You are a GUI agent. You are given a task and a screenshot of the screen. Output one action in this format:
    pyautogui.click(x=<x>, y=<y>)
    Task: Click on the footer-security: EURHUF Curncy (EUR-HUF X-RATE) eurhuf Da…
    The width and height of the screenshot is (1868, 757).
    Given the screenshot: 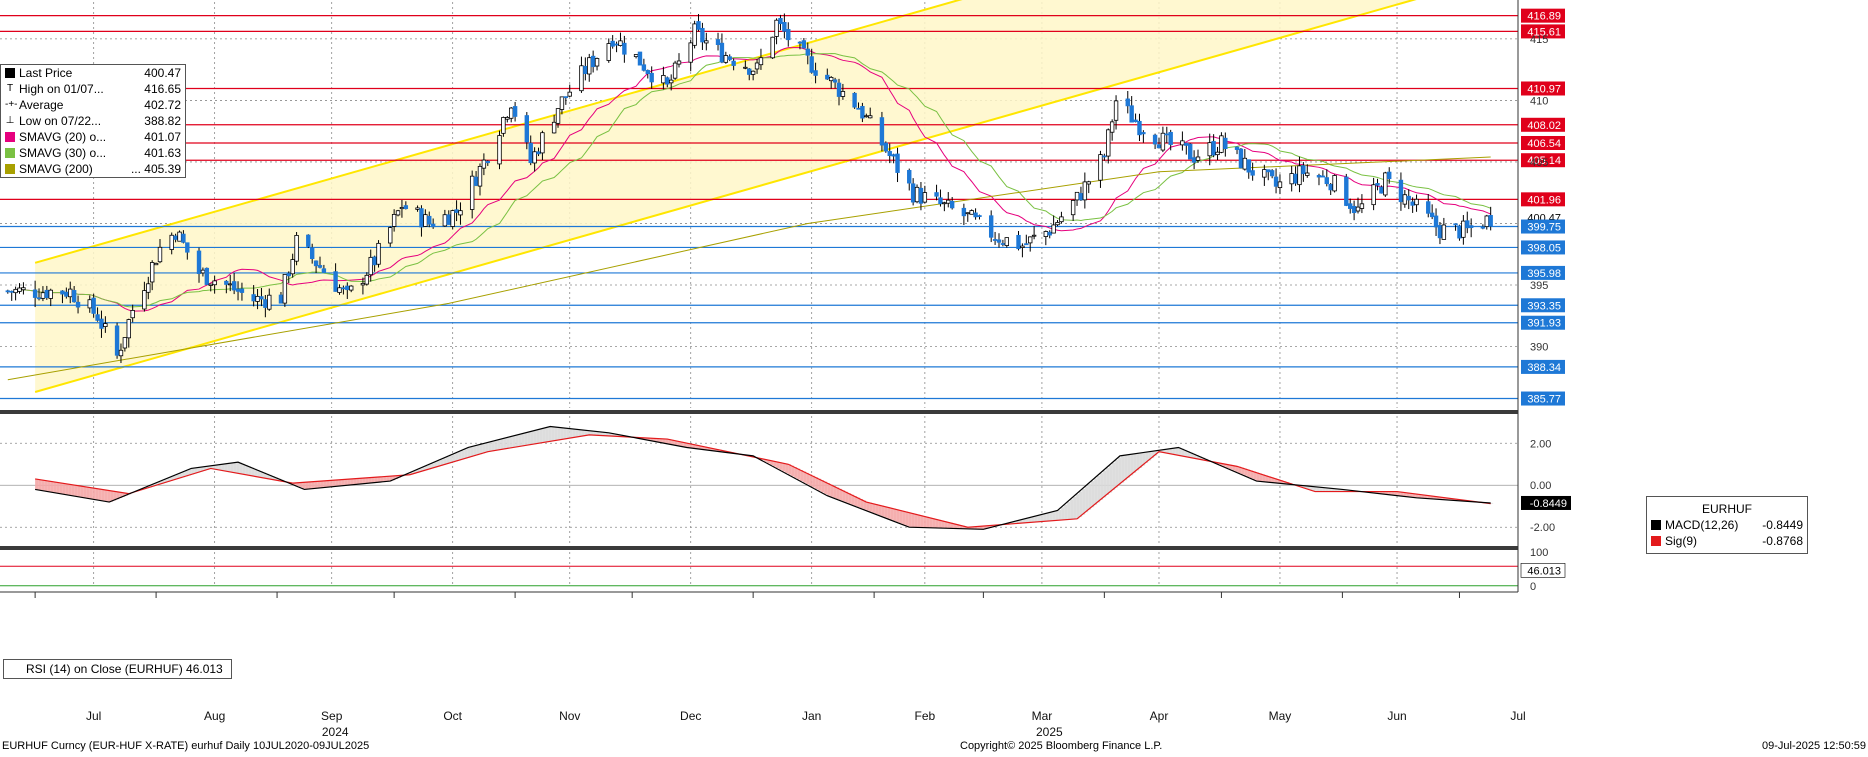 What is the action you would take?
    pyautogui.click(x=186, y=746)
    